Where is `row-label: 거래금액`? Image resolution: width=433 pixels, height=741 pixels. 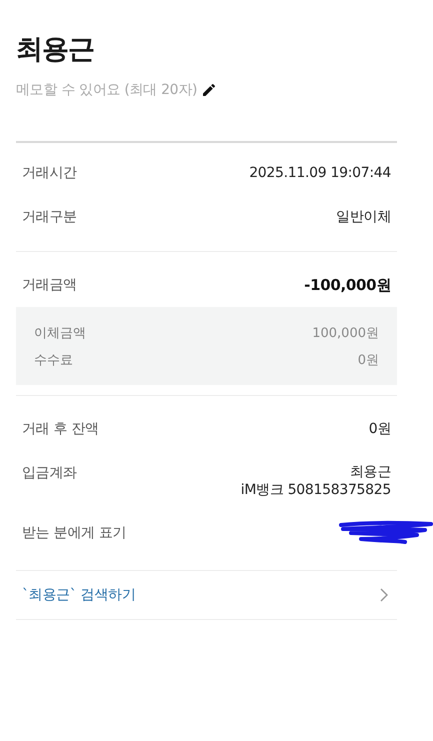
row-label: 거래금액 is located at coordinates (49, 285).